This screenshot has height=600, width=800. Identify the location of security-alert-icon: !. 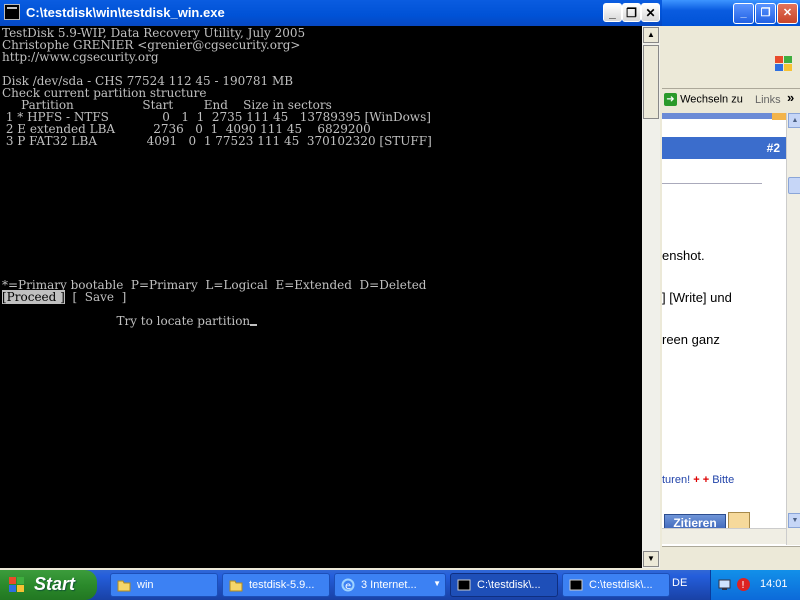
(743, 584).